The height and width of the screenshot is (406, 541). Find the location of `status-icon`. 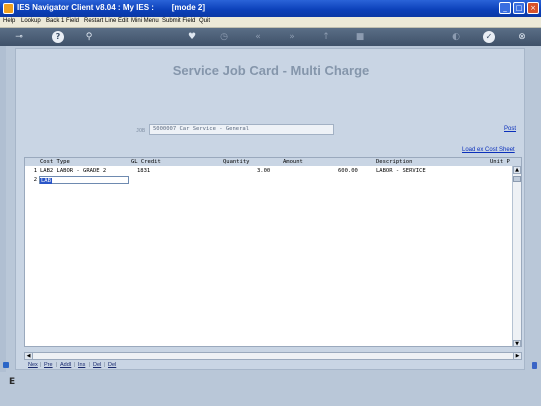

status-icon is located at coordinates (6, 365).